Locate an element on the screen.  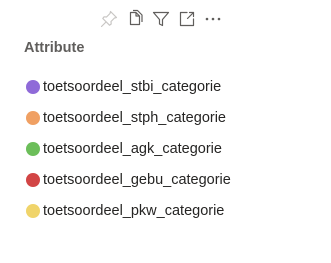
legend-item: toetsoordeel_agk_categorie is located at coordinates (128, 148).